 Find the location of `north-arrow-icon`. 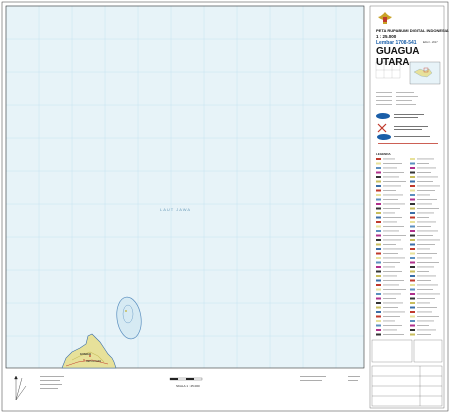

north-arrow-icon is located at coordinates (20, 388).